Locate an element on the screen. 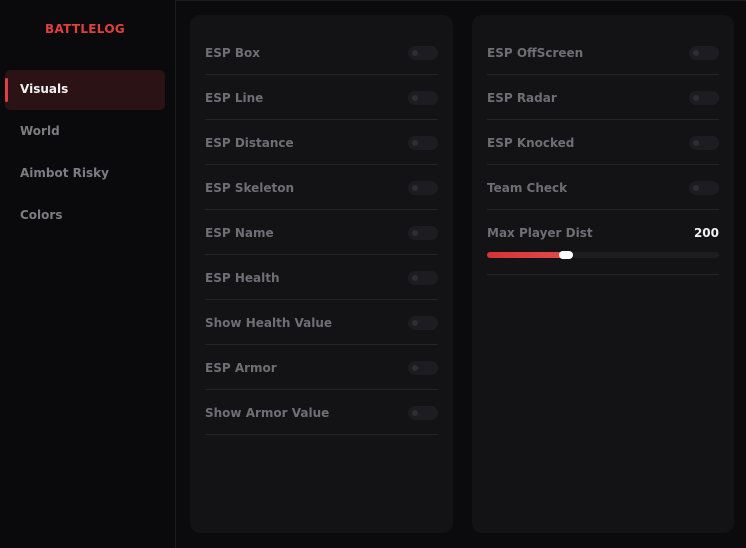 The image size is (746, 548). sidebar-item-label: Colors is located at coordinates (41, 215).